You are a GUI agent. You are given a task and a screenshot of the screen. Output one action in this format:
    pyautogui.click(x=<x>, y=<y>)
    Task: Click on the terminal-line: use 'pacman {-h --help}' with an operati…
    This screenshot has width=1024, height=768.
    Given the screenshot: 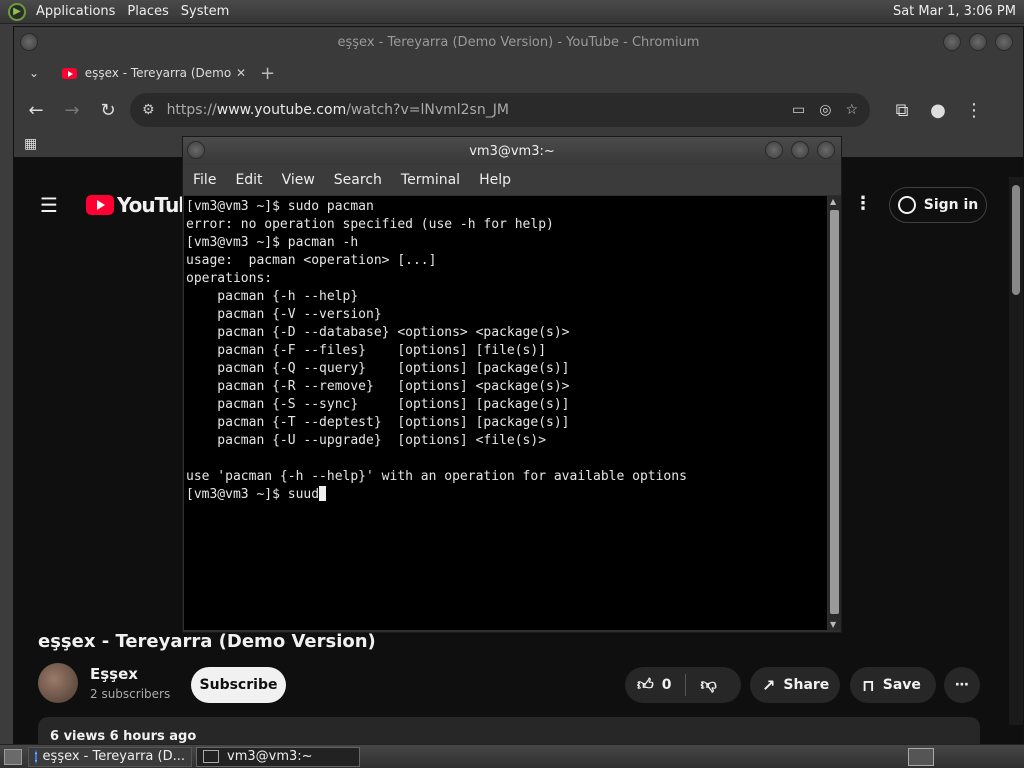 What is the action you would take?
    pyautogui.click(x=436, y=476)
    